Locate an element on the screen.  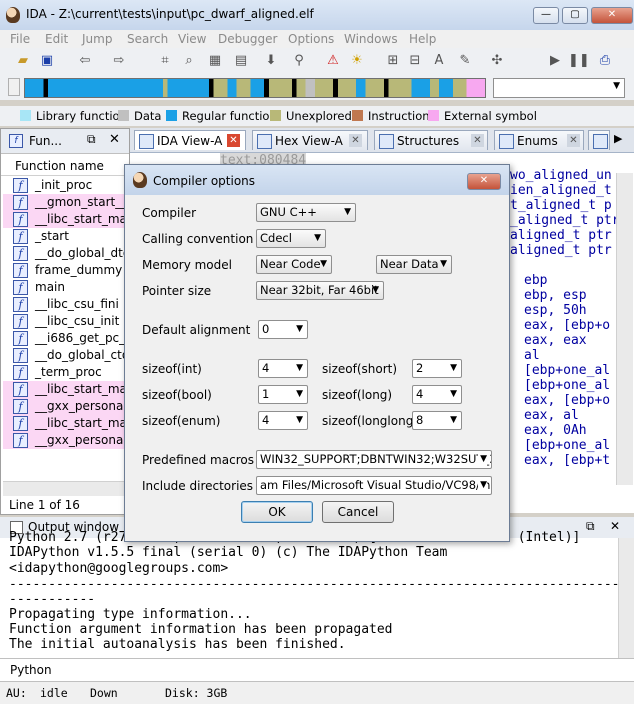
output-close-icon: ✕ is located at coordinates (615, 526).